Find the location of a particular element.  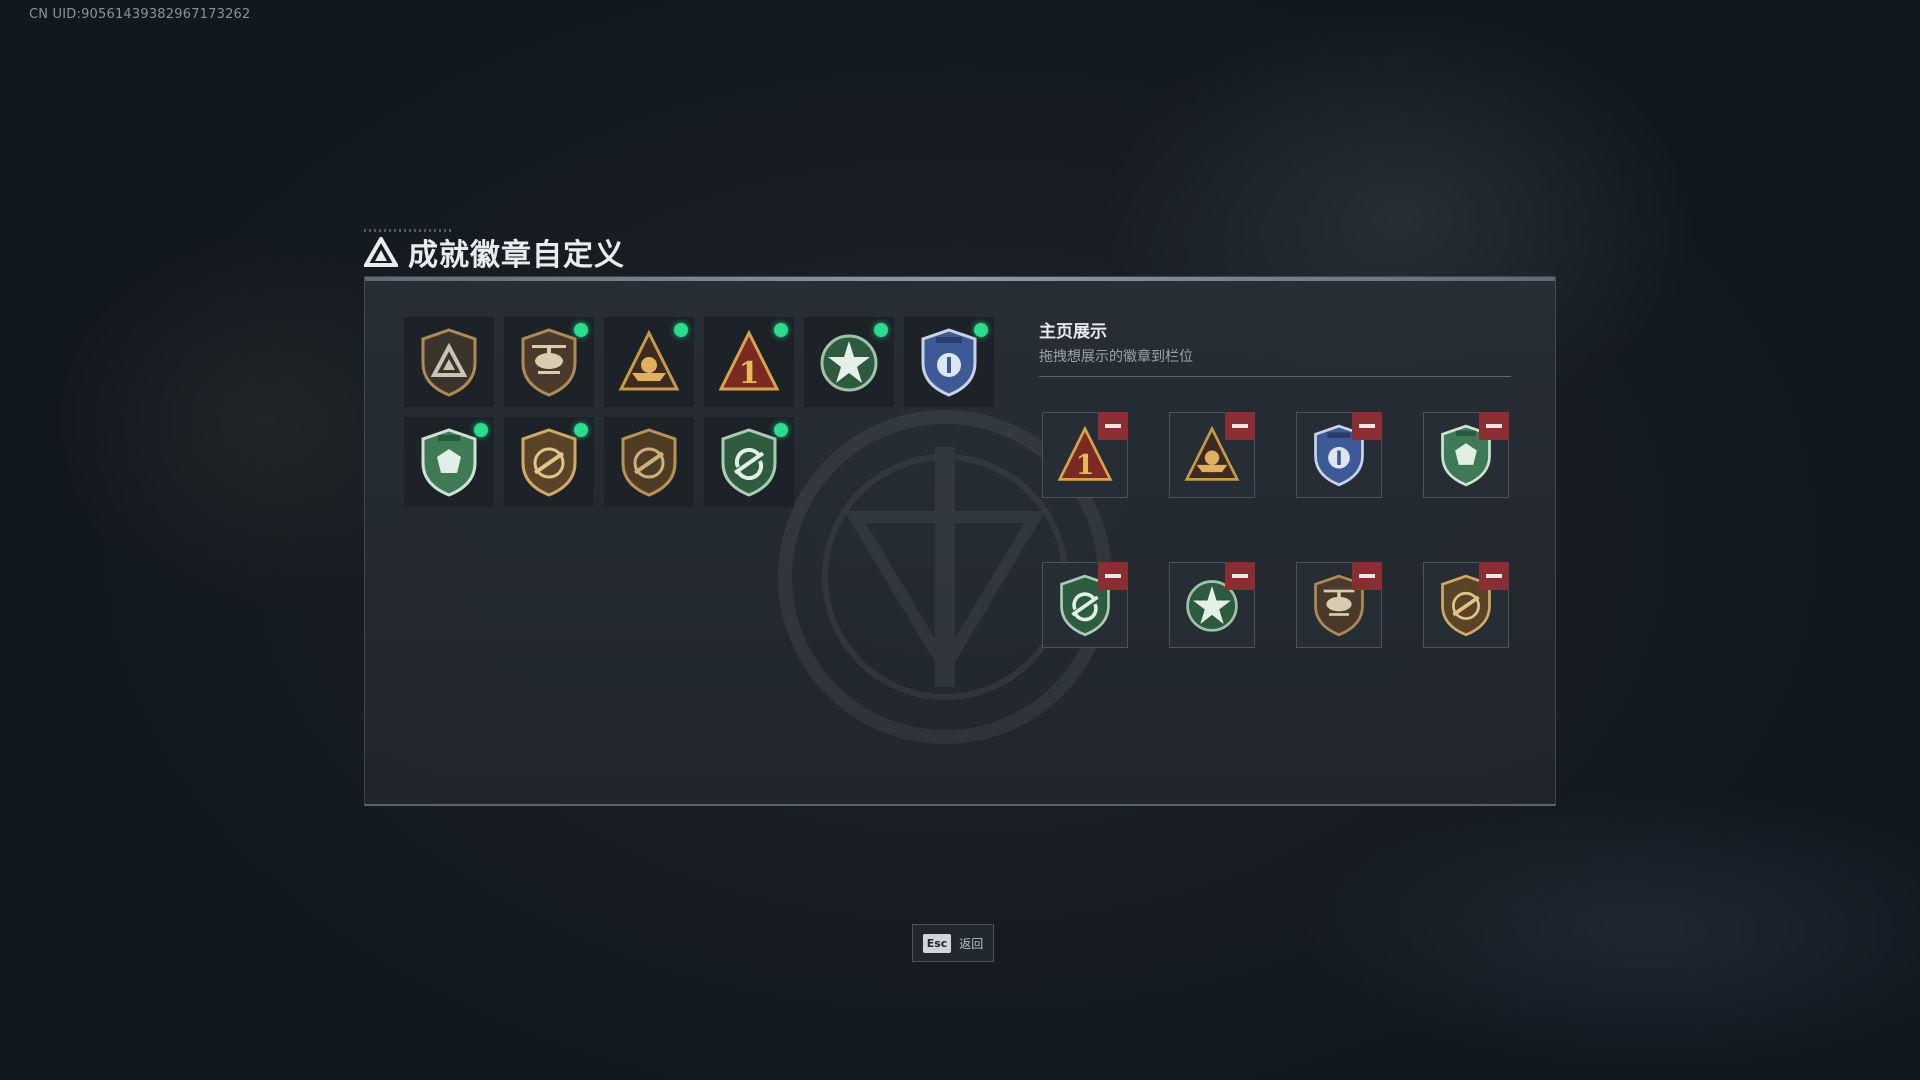

bronze-triangle-badge-icon is located at coordinates (449, 362).